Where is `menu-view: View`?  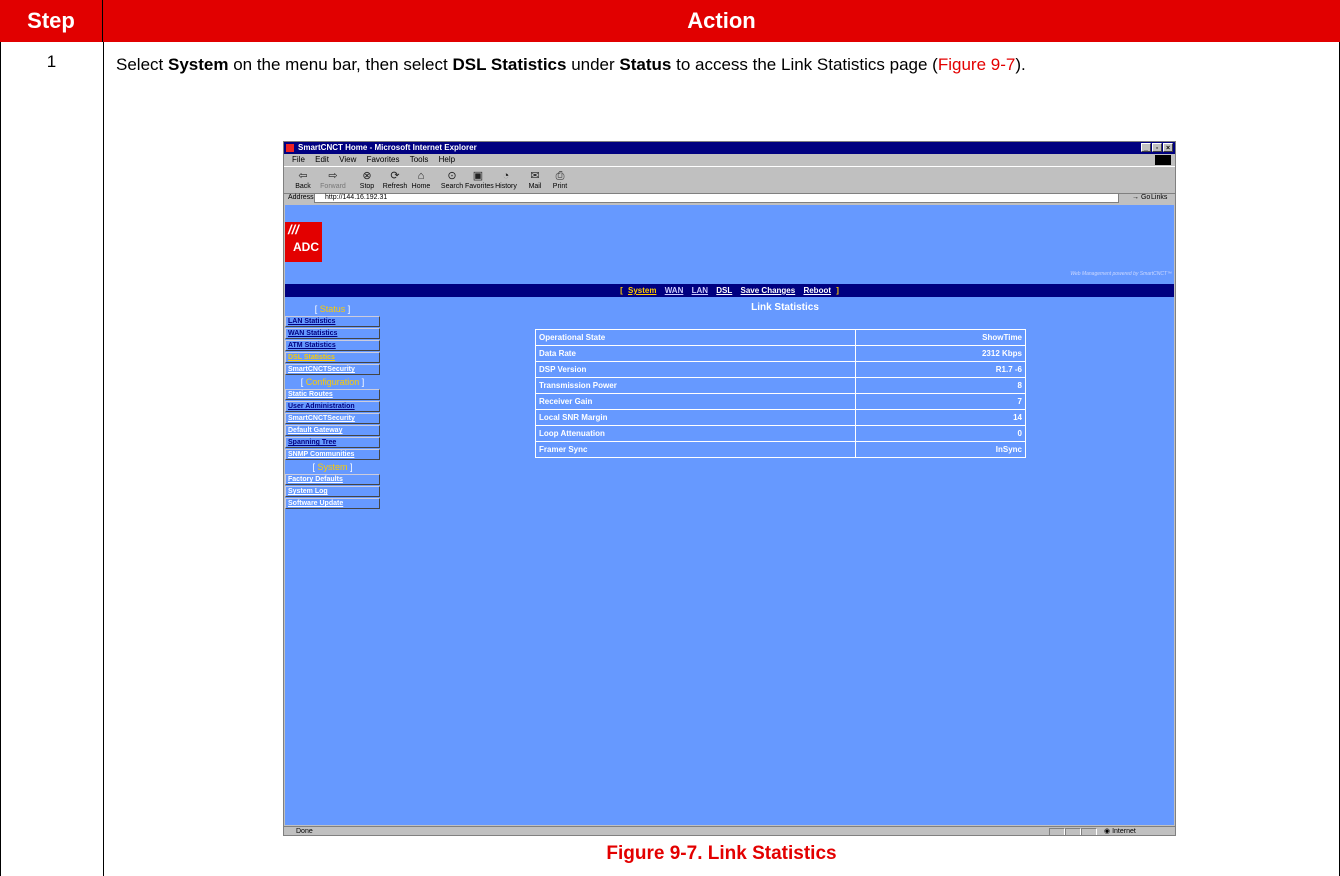 menu-view: View is located at coordinates (347, 159).